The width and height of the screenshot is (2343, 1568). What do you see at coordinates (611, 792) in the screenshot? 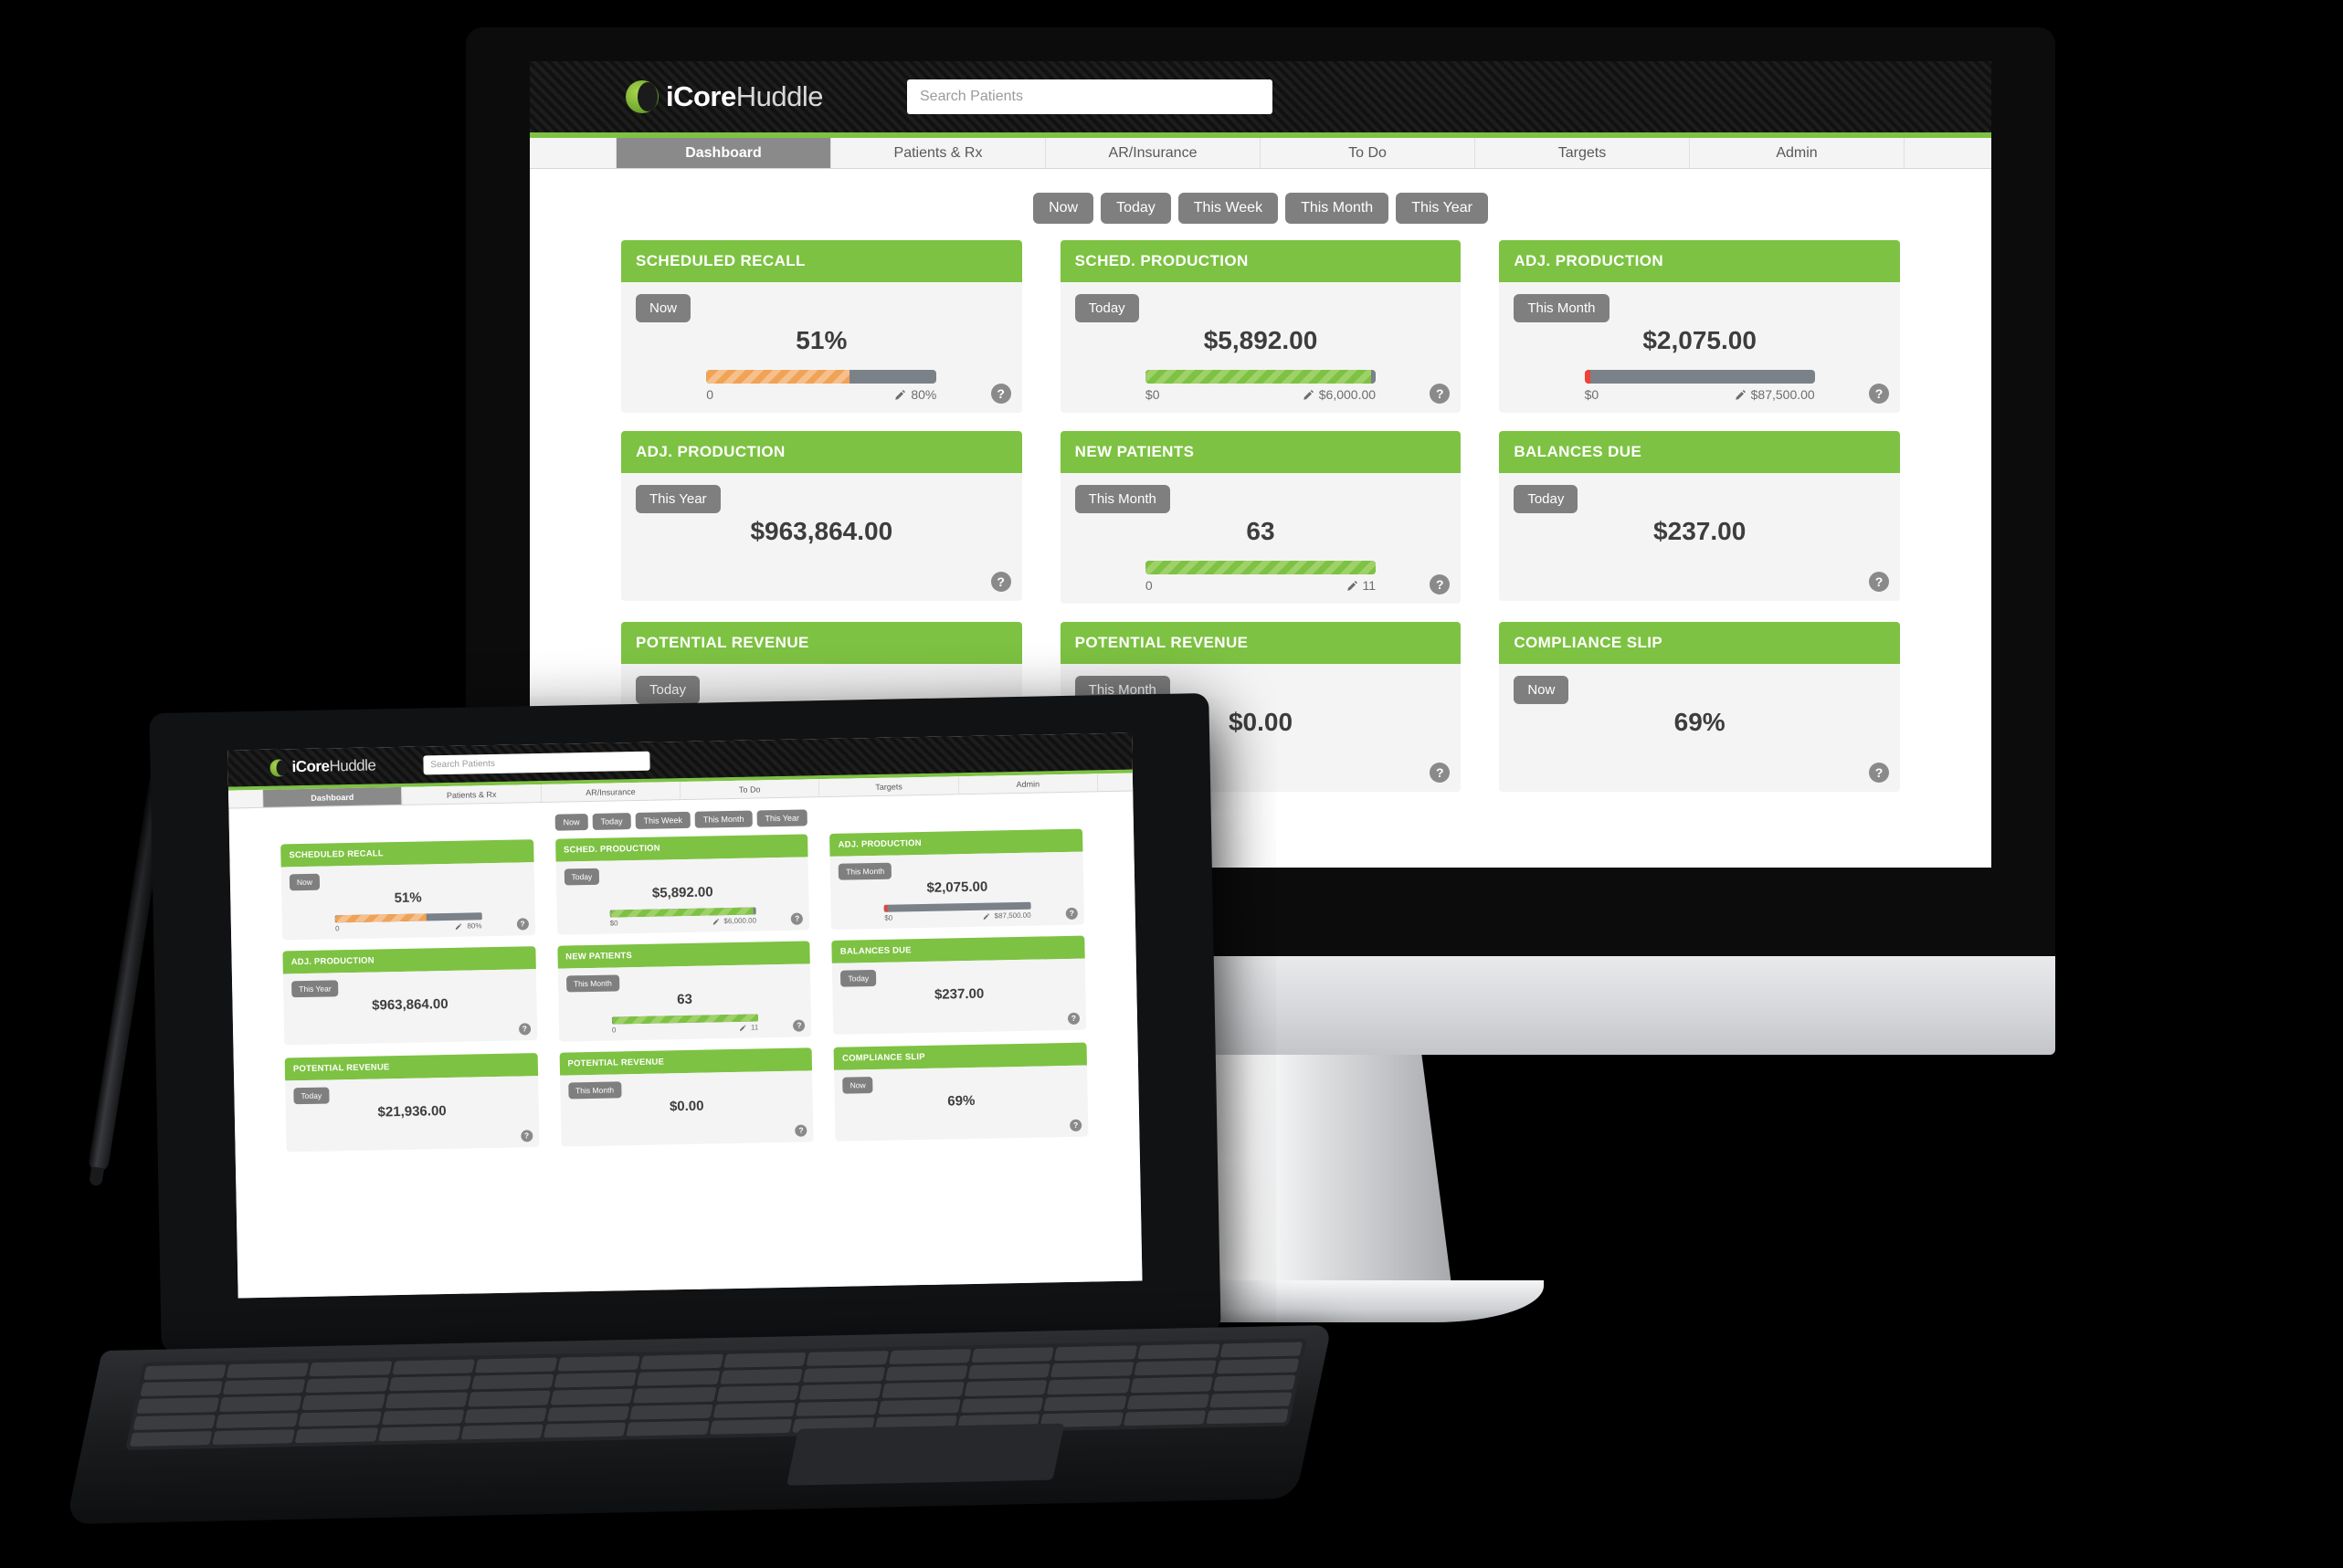
I see `tab-ar-insurance: AR/Insurance` at bounding box center [611, 792].